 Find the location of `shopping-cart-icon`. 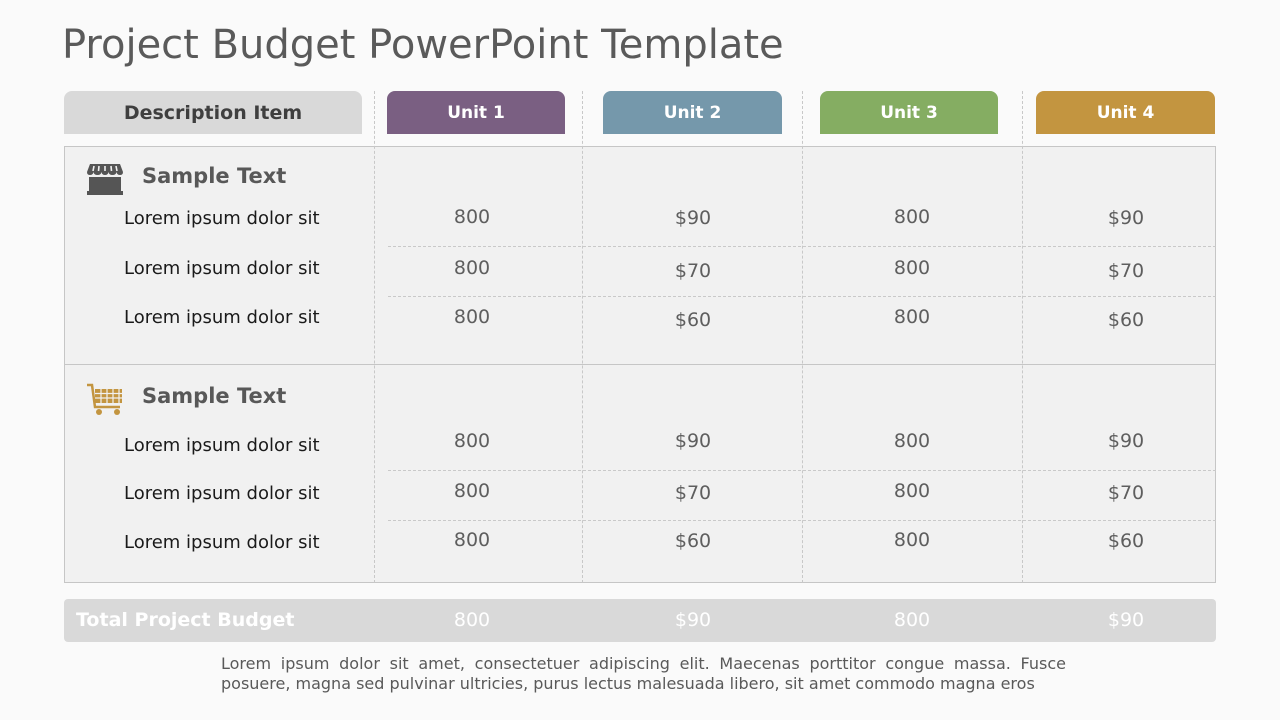

shopping-cart-icon is located at coordinates (104, 399).